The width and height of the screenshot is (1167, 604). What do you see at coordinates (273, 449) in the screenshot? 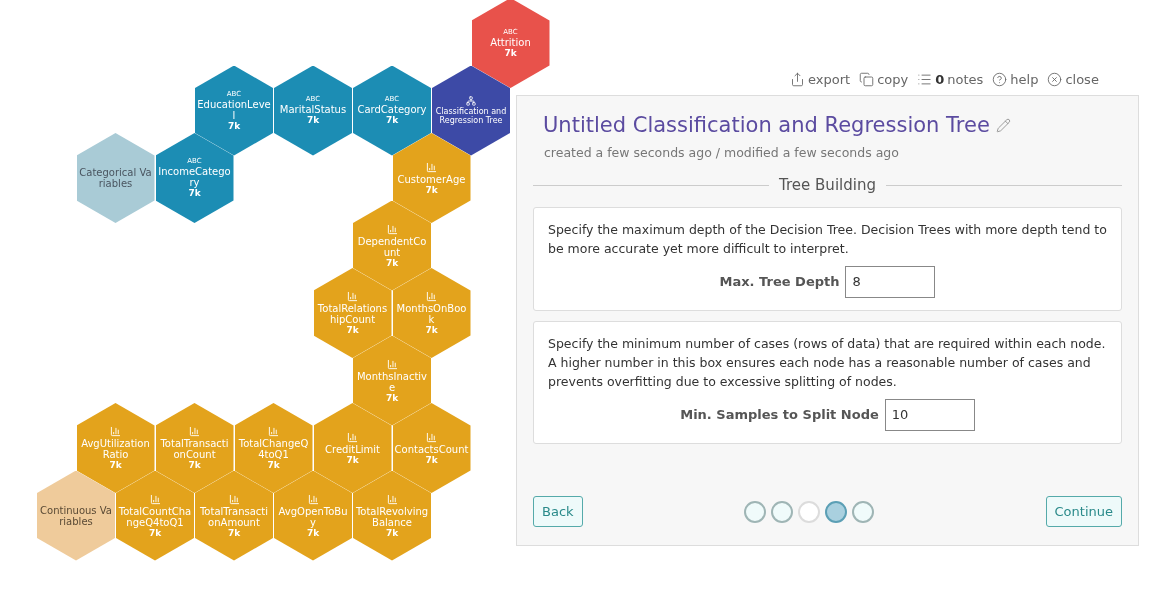
I see `variable-label: TotalChangeQ4toQ1` at bounding box center [273, 449].